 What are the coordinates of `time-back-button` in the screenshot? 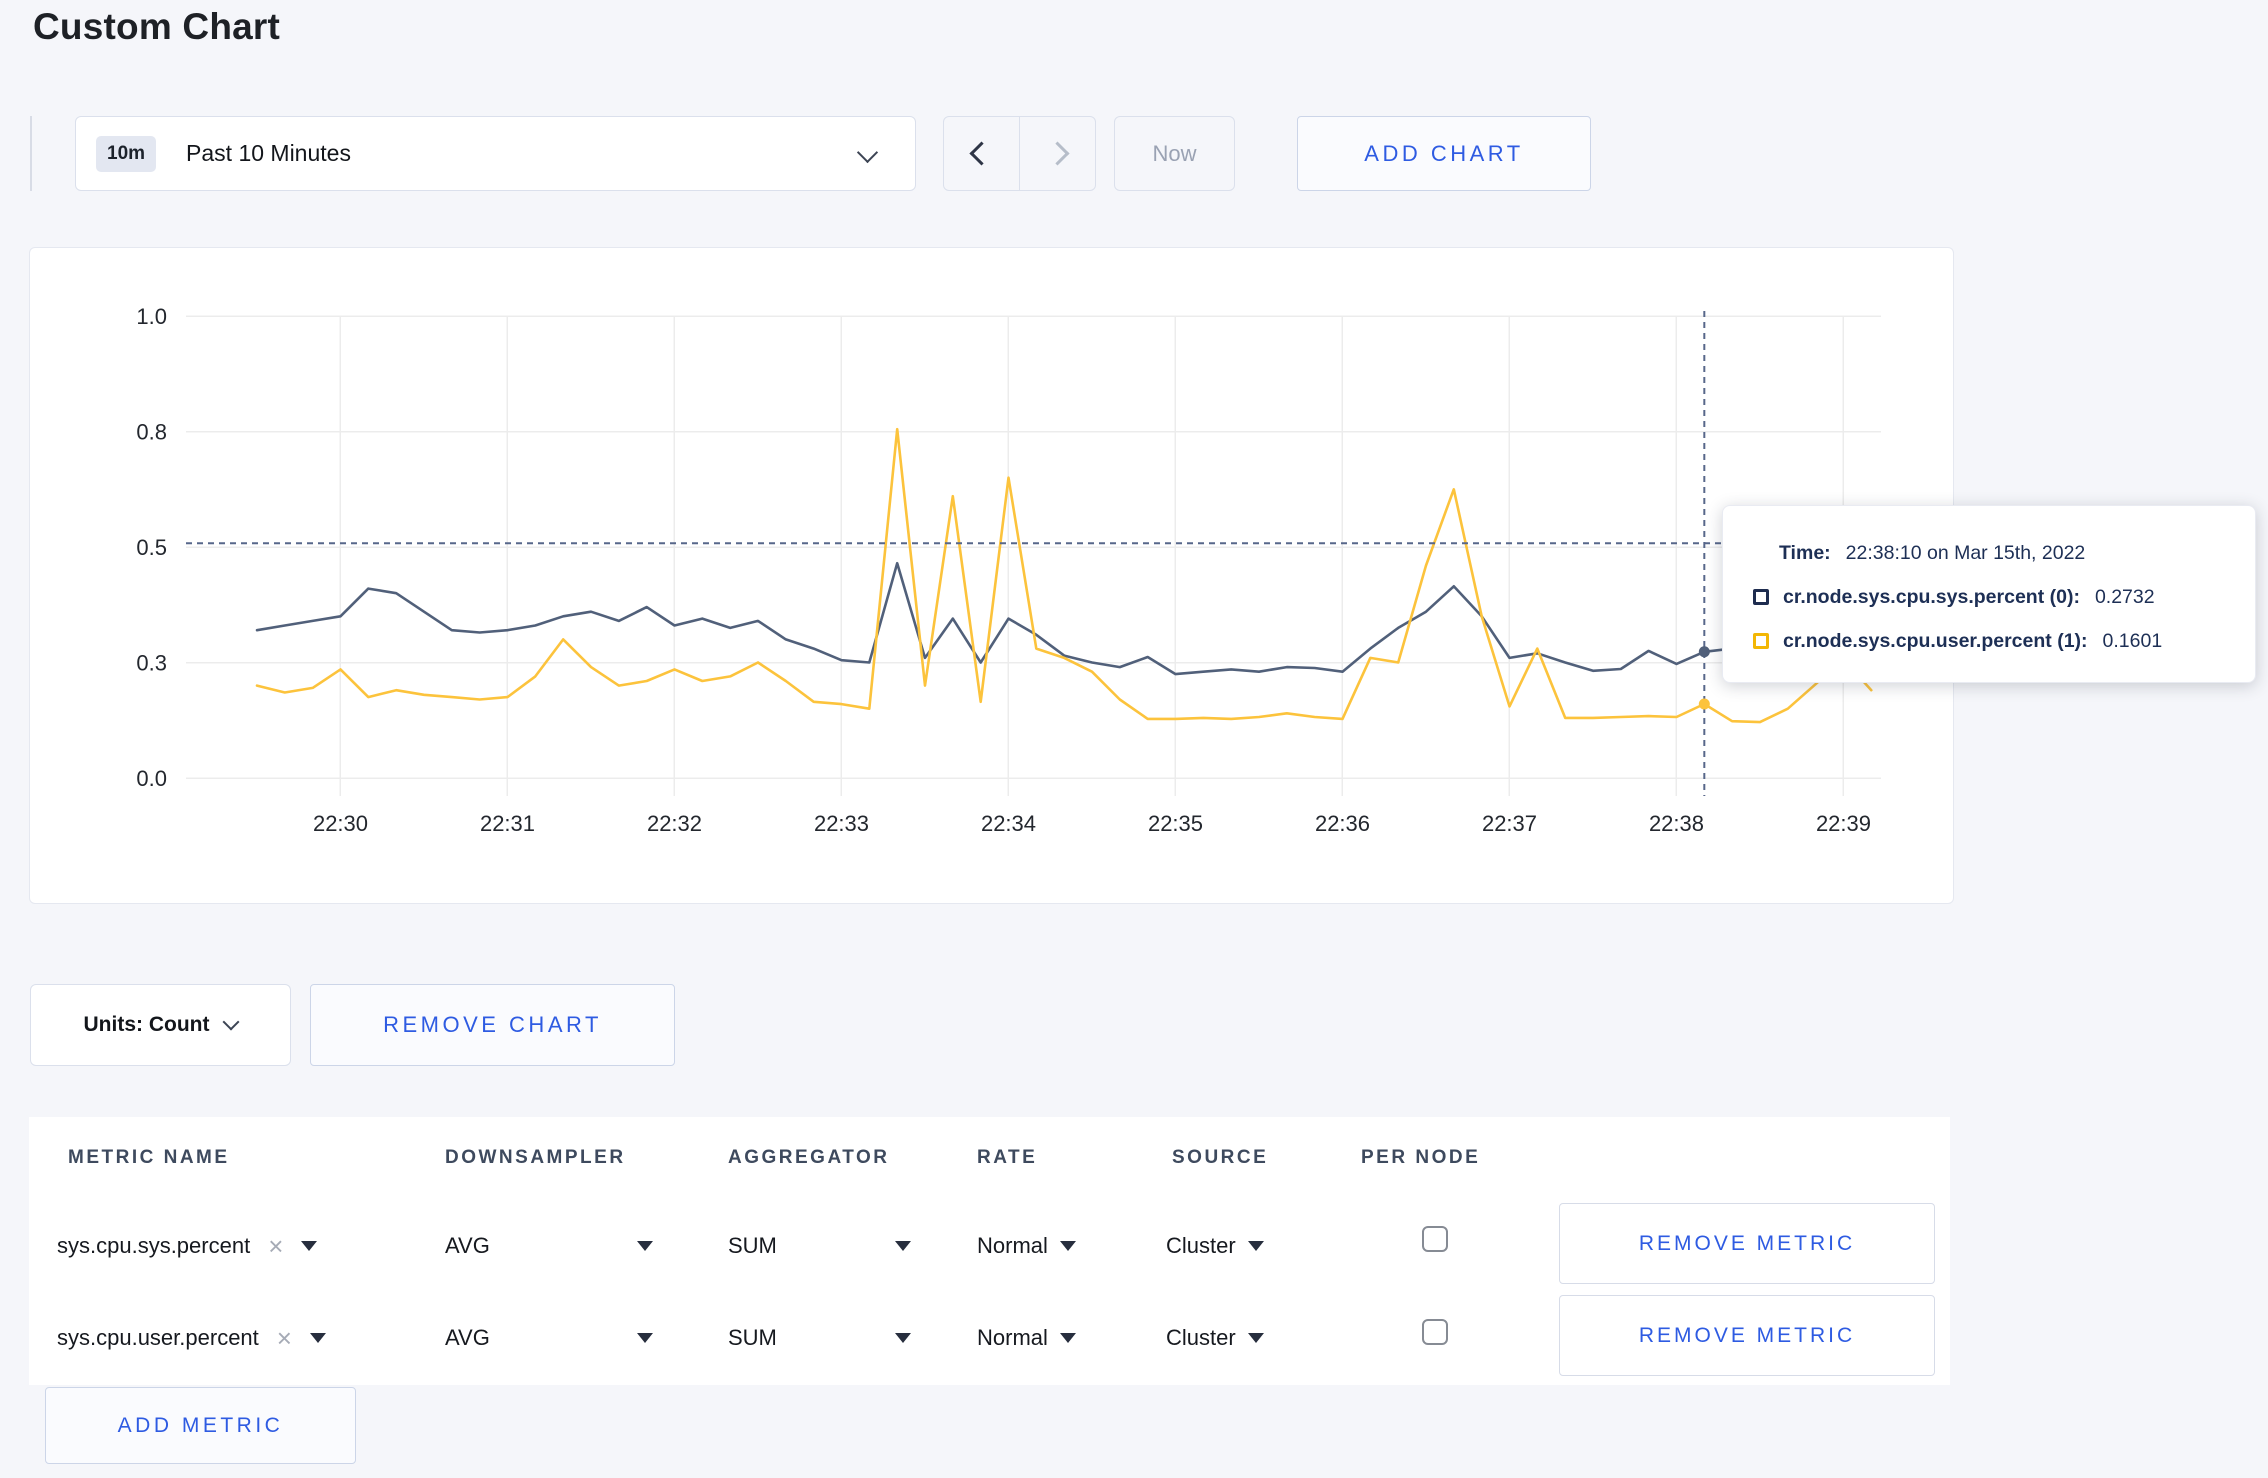 It's located at (981, 153).